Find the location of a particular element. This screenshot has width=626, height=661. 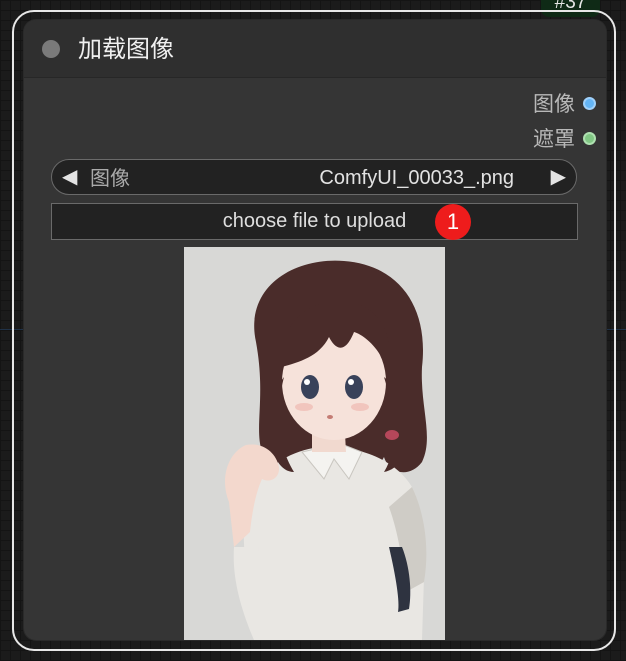

combo-value: ComfyUI_00033_.png is located at coordinates (416, 178).